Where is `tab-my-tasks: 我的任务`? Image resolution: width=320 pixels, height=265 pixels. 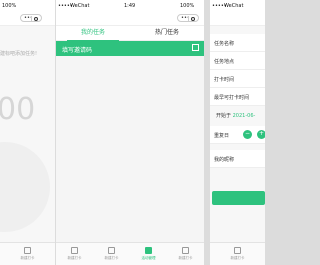 tab-my-tasks: 我的任务 is located at coordinates (93, 33).